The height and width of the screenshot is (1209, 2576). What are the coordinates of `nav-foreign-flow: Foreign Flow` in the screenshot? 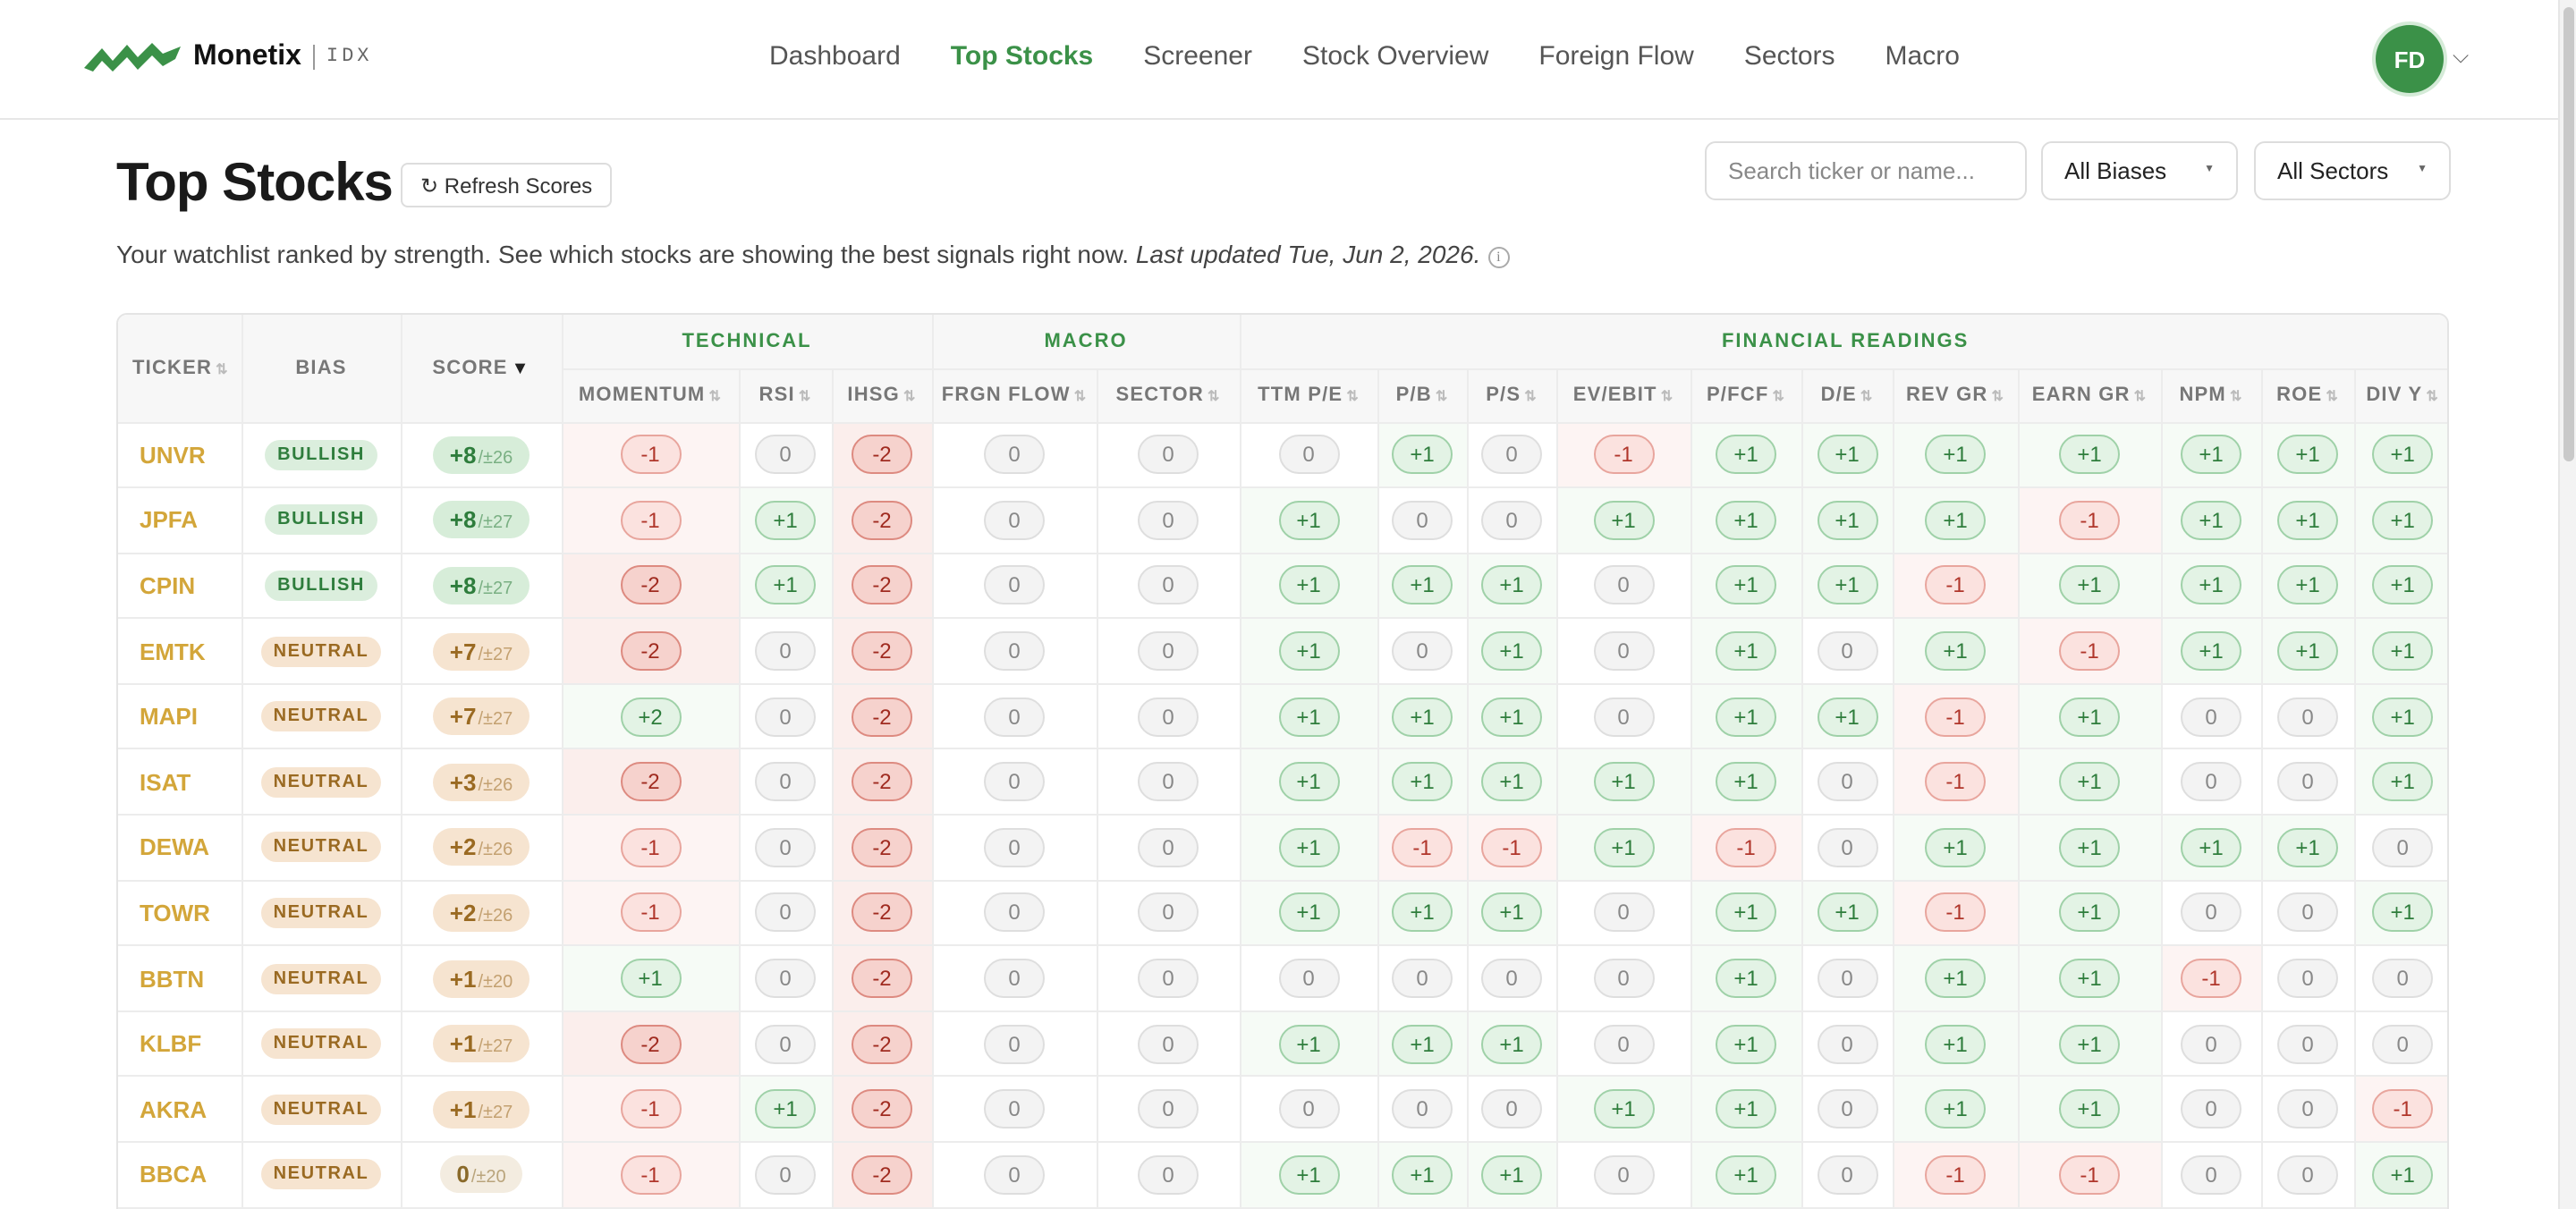 It's located at (1615, 56).